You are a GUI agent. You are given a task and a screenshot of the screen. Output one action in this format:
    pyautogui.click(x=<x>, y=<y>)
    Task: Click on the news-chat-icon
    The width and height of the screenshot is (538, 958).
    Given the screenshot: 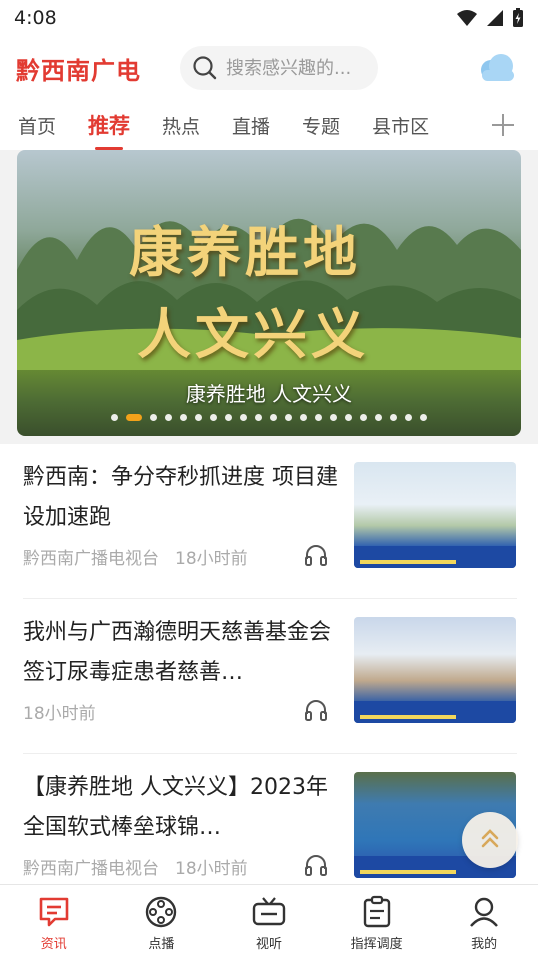 What is the action you would take?
    pyautogui.click(x=54, y=912)
    